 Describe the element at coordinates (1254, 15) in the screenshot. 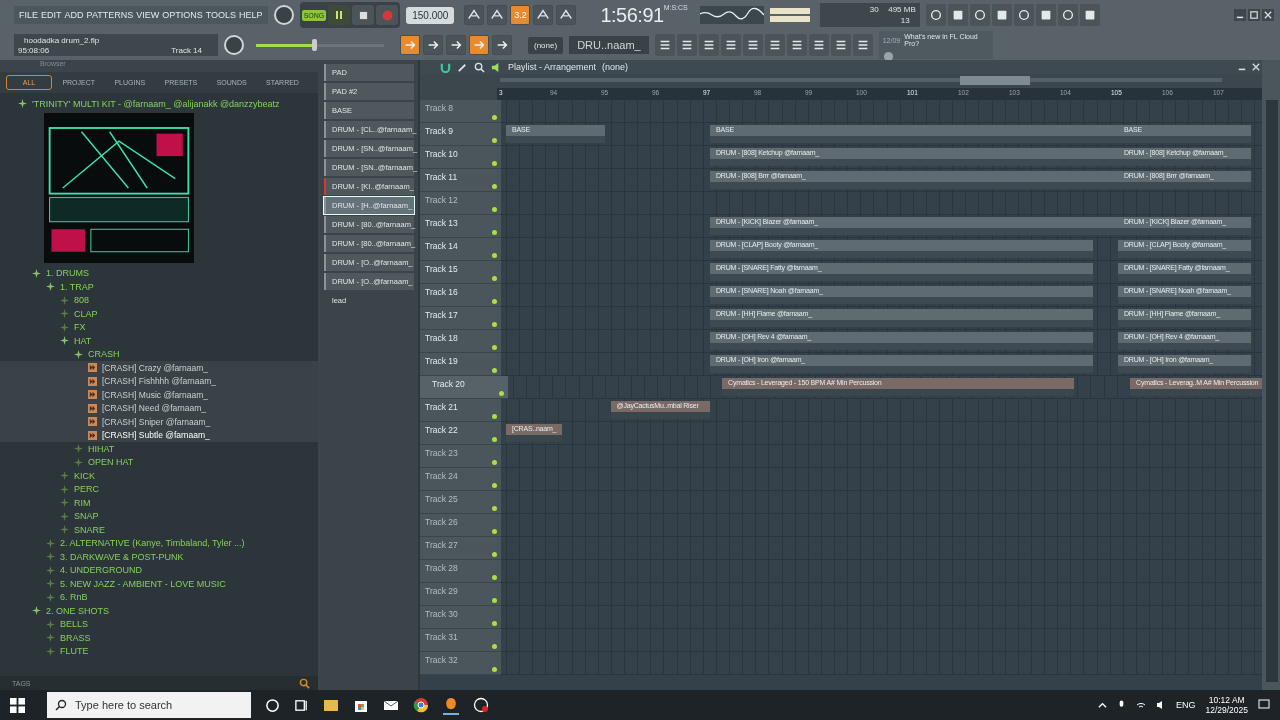

I see `maximize-button` at that location.